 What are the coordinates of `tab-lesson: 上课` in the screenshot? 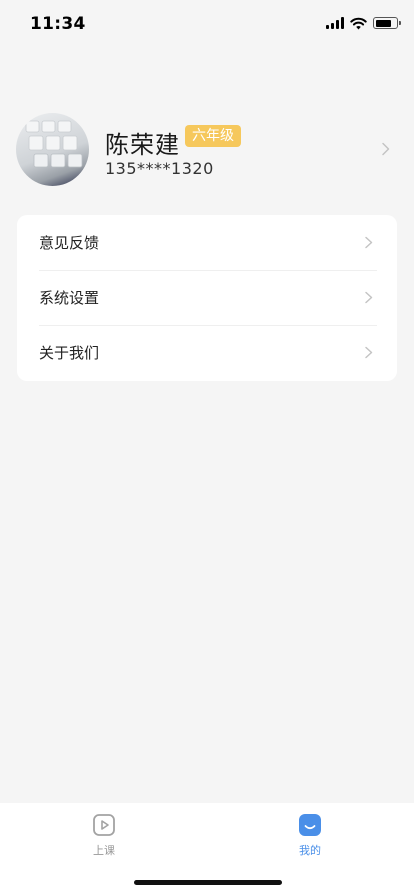 It's located at (104, 838).